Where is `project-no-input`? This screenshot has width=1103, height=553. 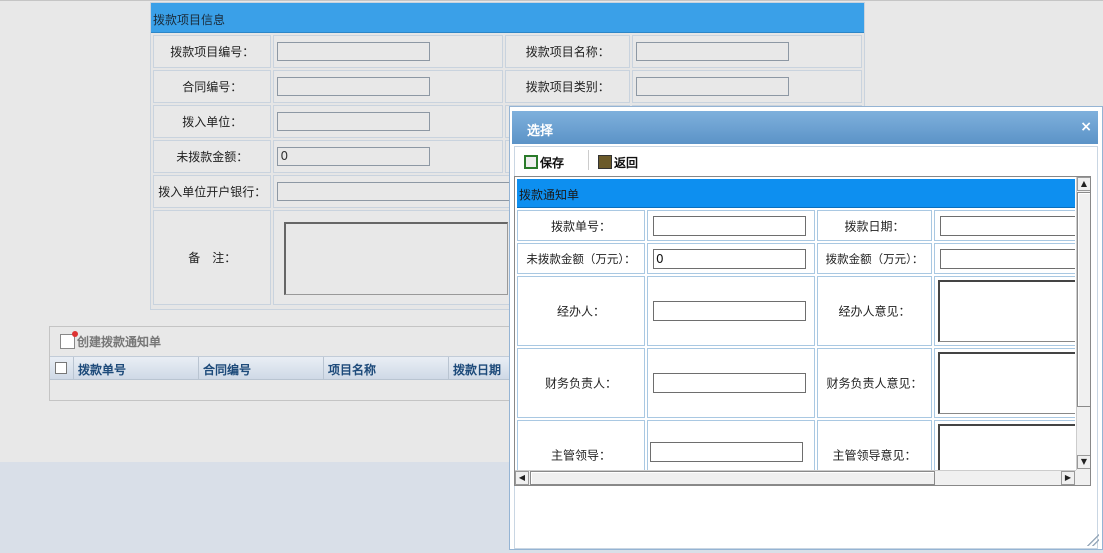 project-no-input is located at coordinates (354, 51).